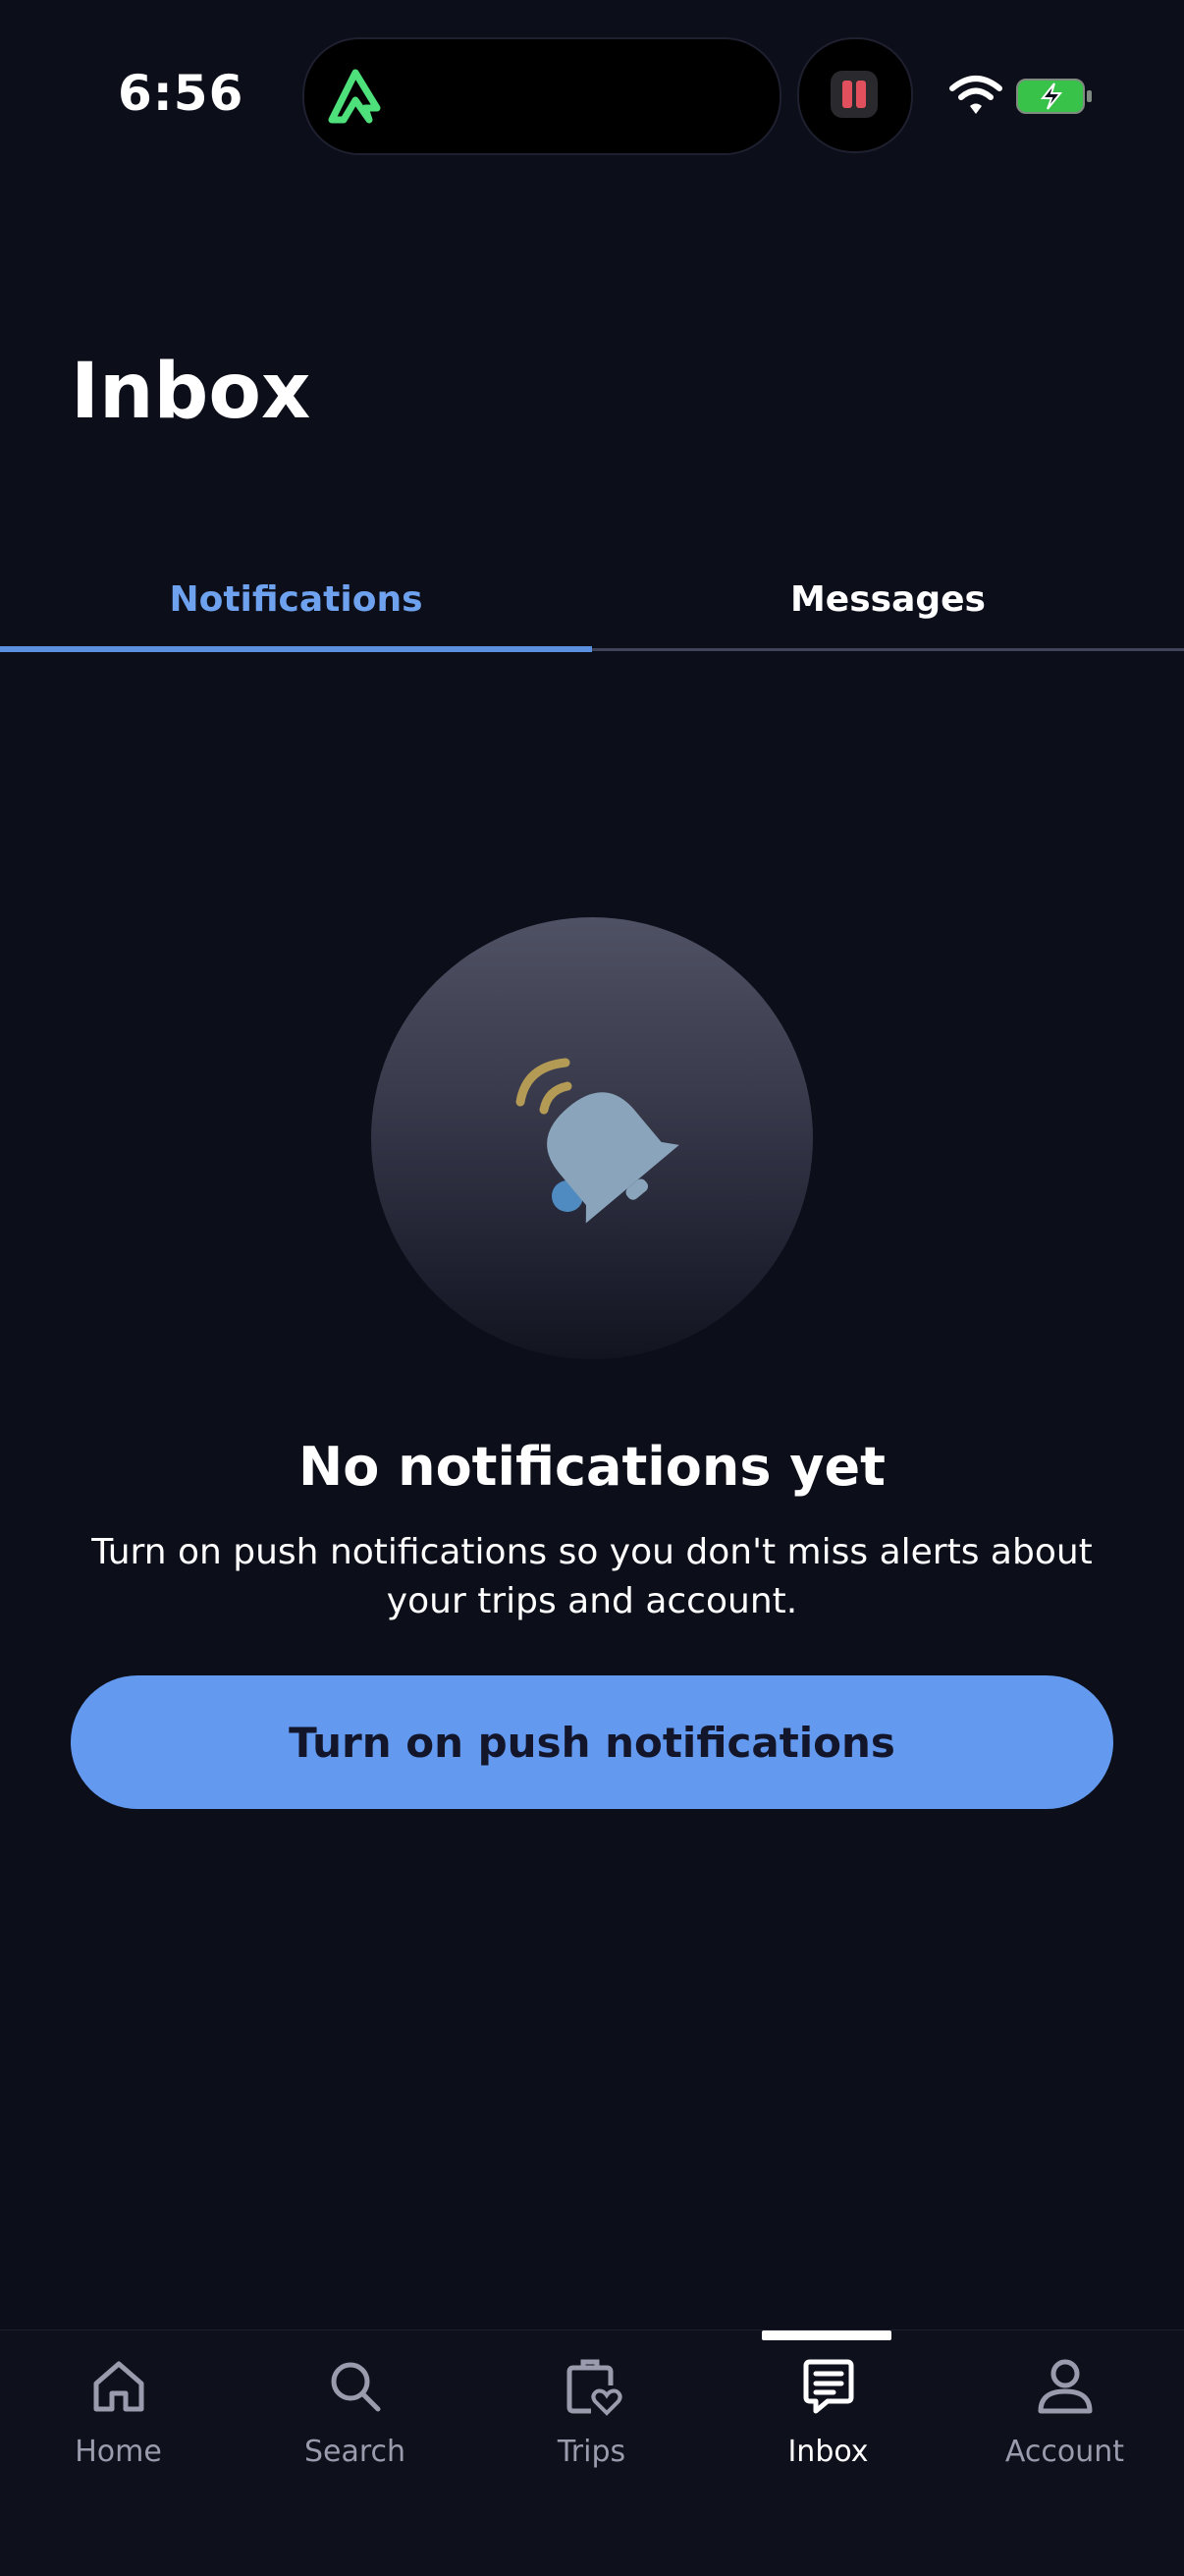  What do you see at coordinates (296, 649) in the screenshot?
I see `tab-active-indicator` at bounding box center [296, 649].